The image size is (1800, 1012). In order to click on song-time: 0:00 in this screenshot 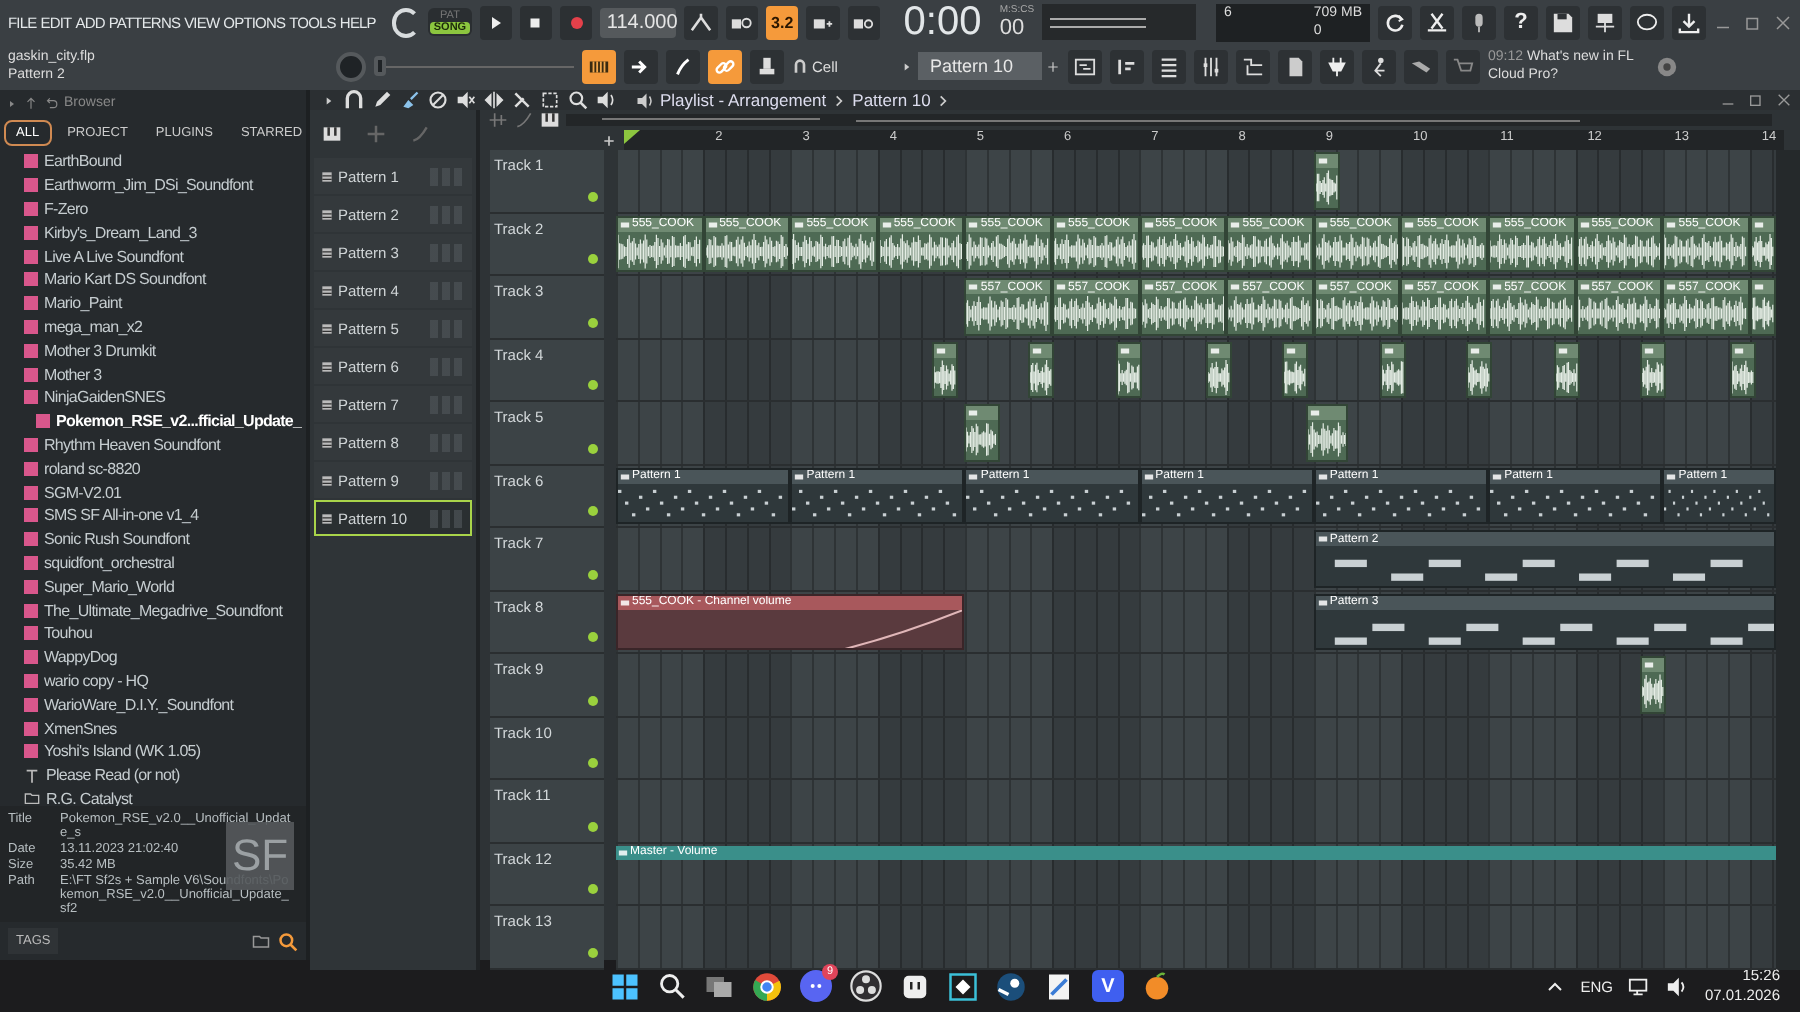, I will do `click(943, 22)`.